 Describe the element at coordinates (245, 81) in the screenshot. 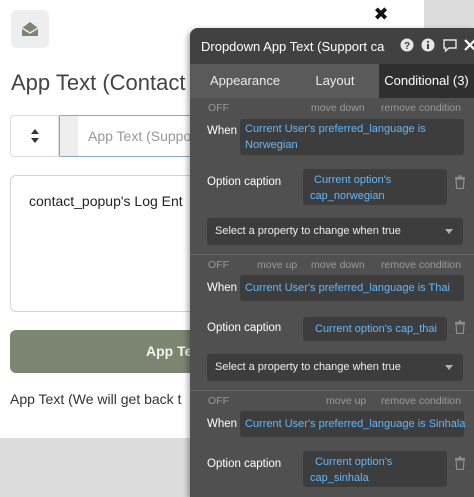

I see `tab-appearance: Appearance` at that location.